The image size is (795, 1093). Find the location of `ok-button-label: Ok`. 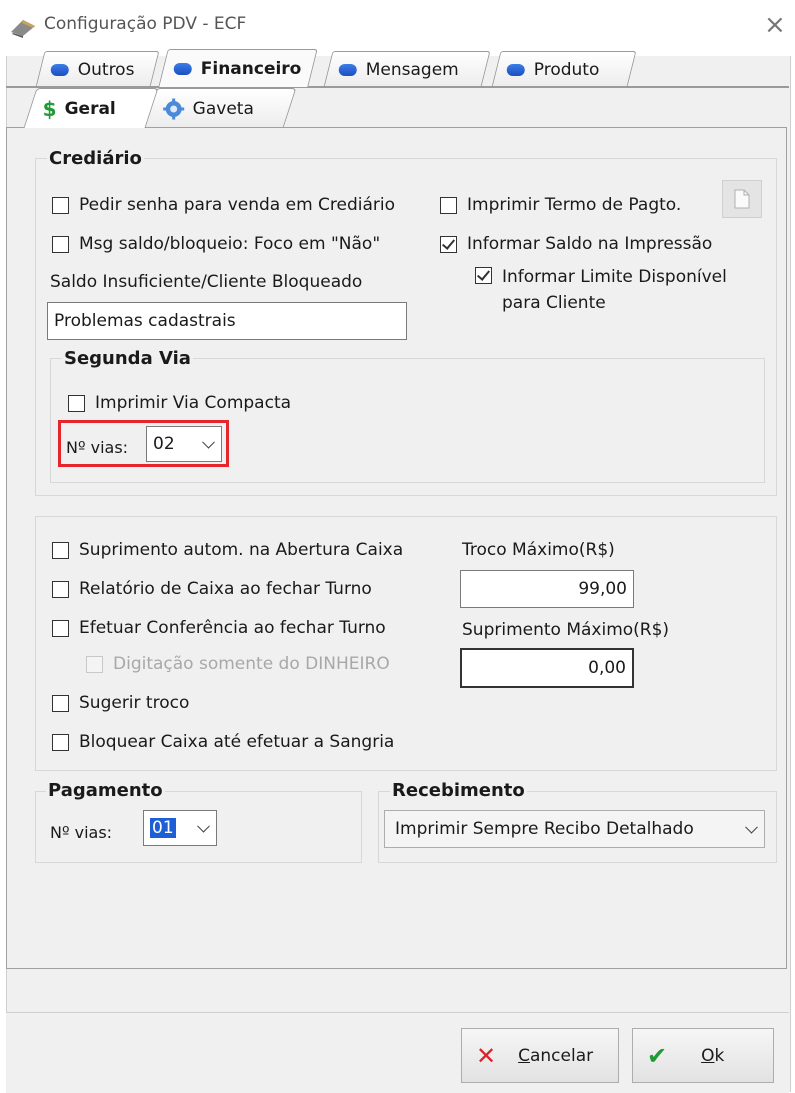

ok-button-label: Ok is located at coordinates (712, 1056).